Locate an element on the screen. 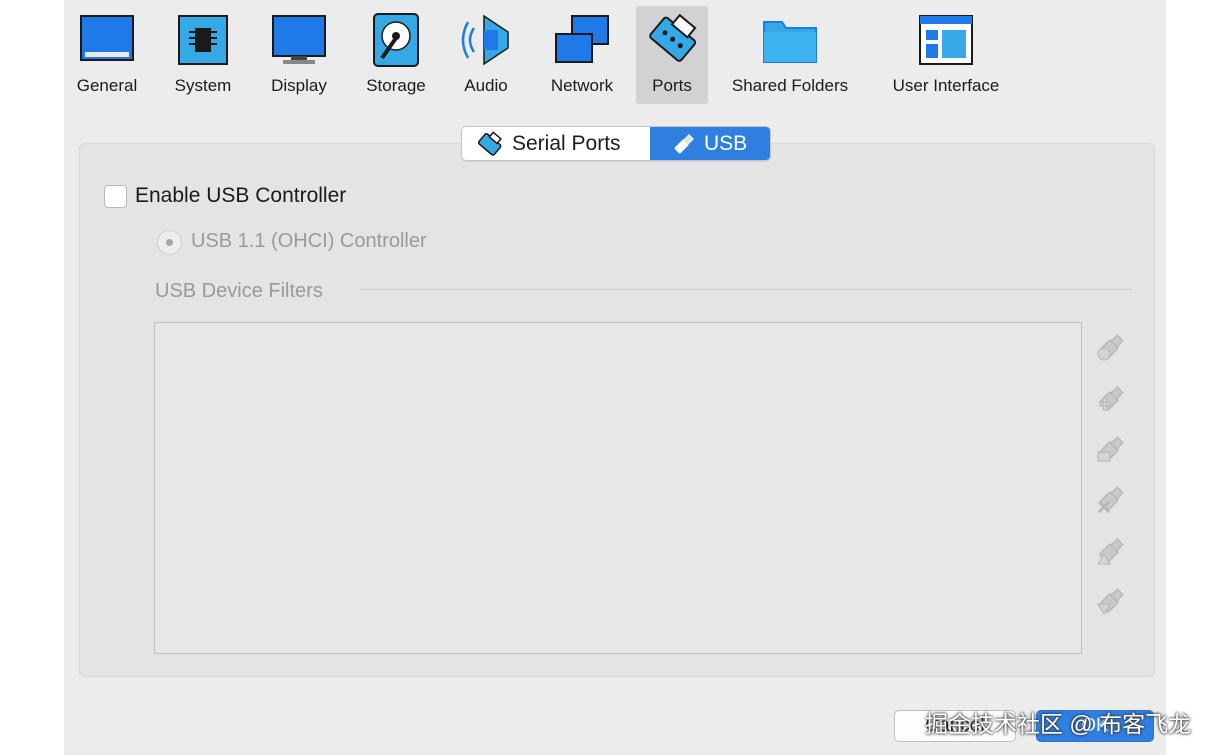 This screenshot has width=1230, height=755. toolbar-item-audio: Audio is located at coordinates (486, 55).